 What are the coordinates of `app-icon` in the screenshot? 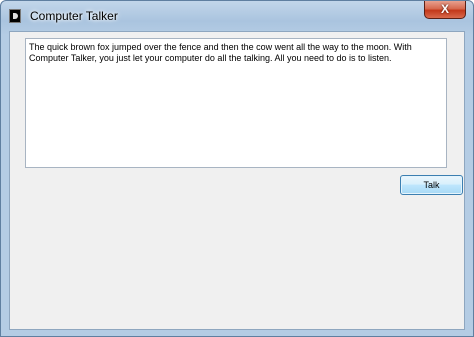 It's located at (15, 16).